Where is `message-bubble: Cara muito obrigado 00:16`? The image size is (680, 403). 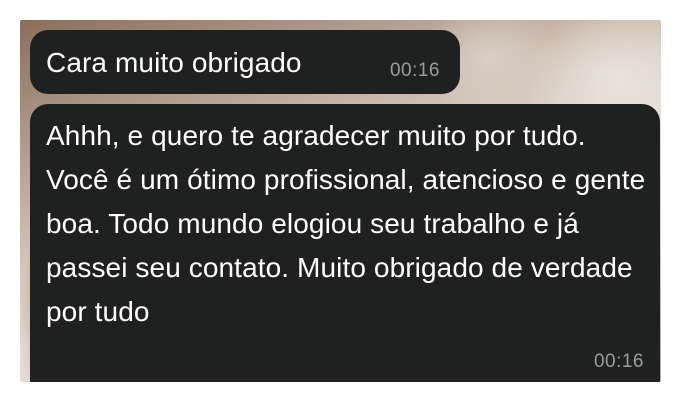
message-bubble: Cara muito obrigado 00:16 is located at coordinates (245, 62).